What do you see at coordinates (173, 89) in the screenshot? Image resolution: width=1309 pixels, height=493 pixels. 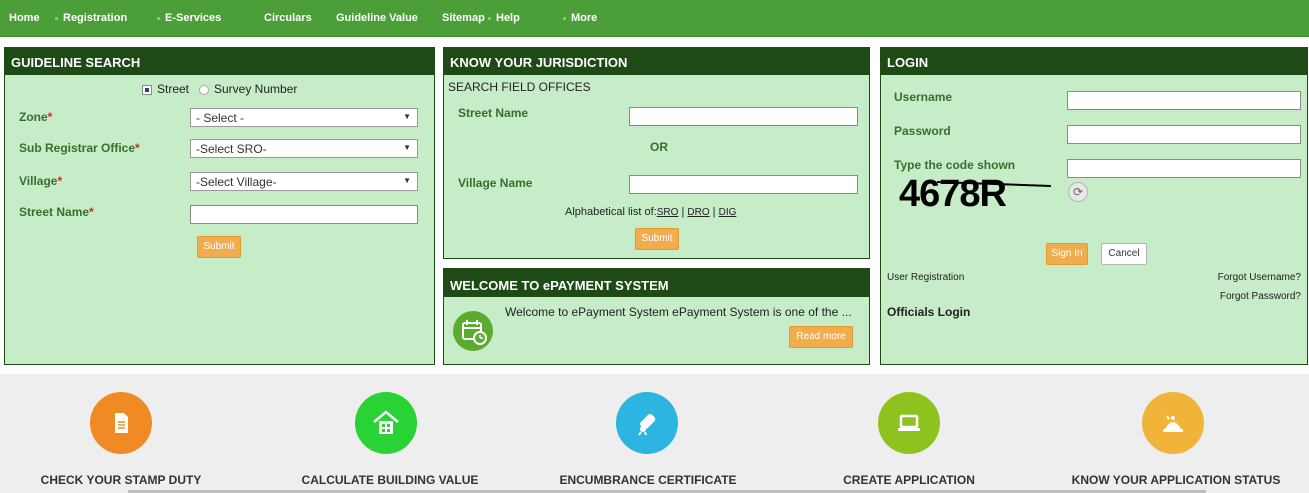 I see `street-radio-label: Street` at bounding box center [173, 89].